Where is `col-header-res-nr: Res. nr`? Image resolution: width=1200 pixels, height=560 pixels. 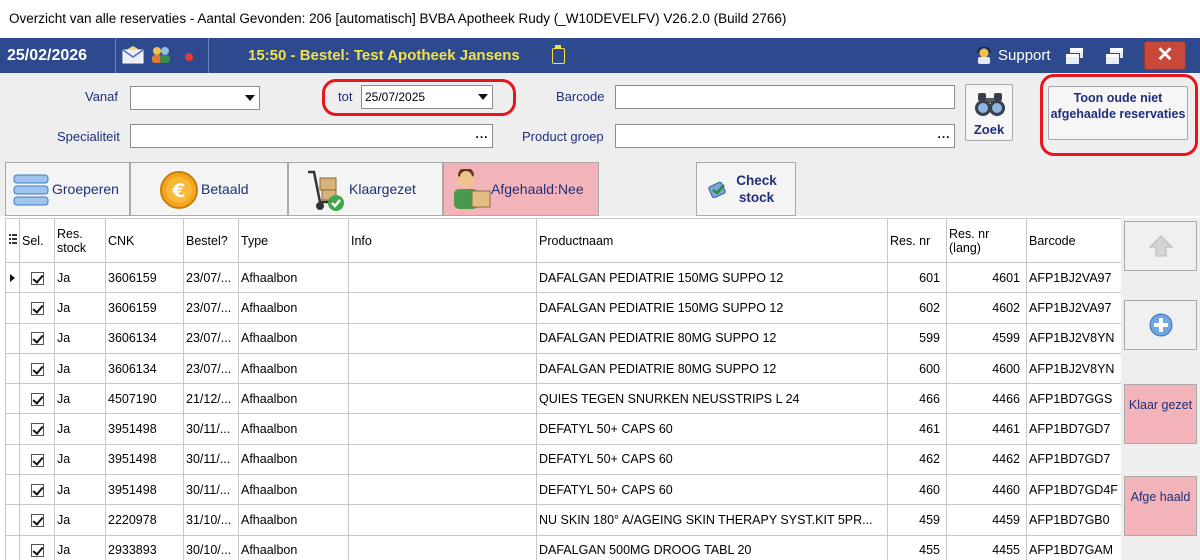 col-header-res-nr: Res. nr is located at coordinates (917, 240).